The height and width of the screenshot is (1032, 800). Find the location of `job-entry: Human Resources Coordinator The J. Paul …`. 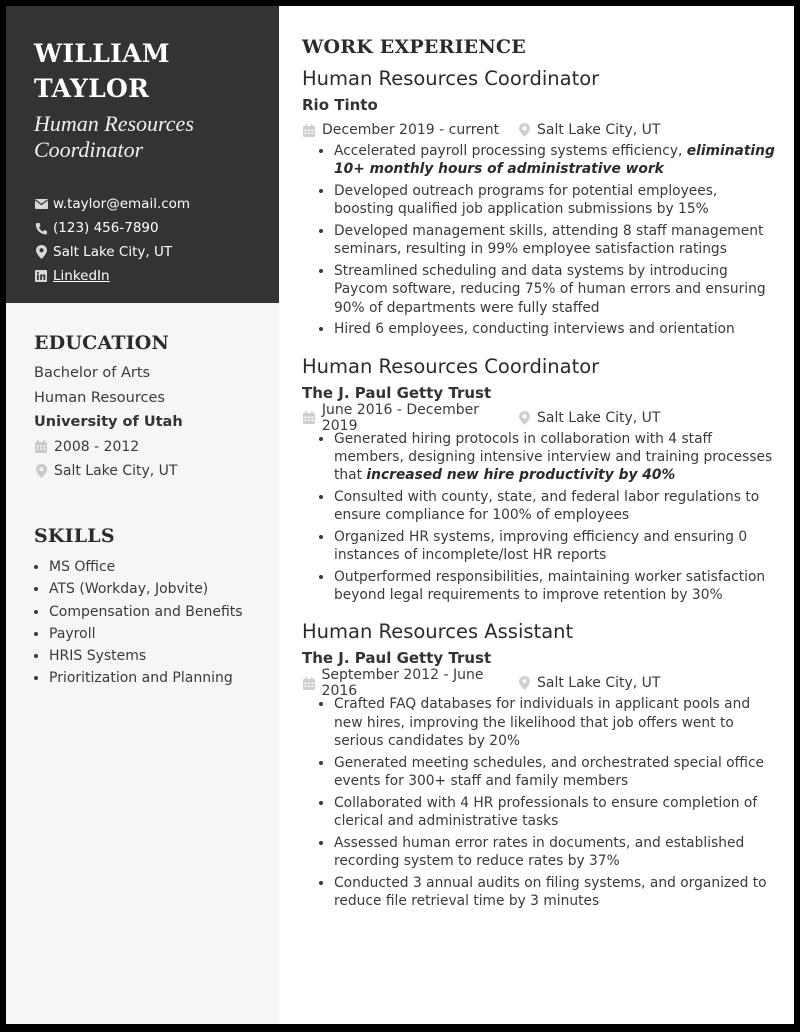

job-entry: Human Resources Coordinator The J. Paul … is located at coordinates (539, 479).